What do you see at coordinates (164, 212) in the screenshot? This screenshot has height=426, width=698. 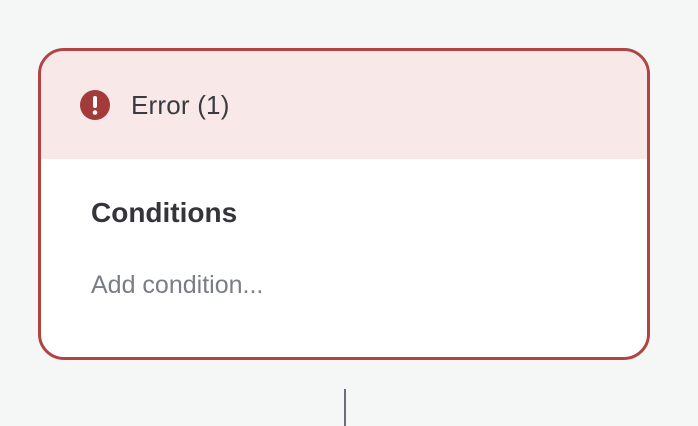 I see `conditions-title: Conditions` at bounding box center [164, 212].